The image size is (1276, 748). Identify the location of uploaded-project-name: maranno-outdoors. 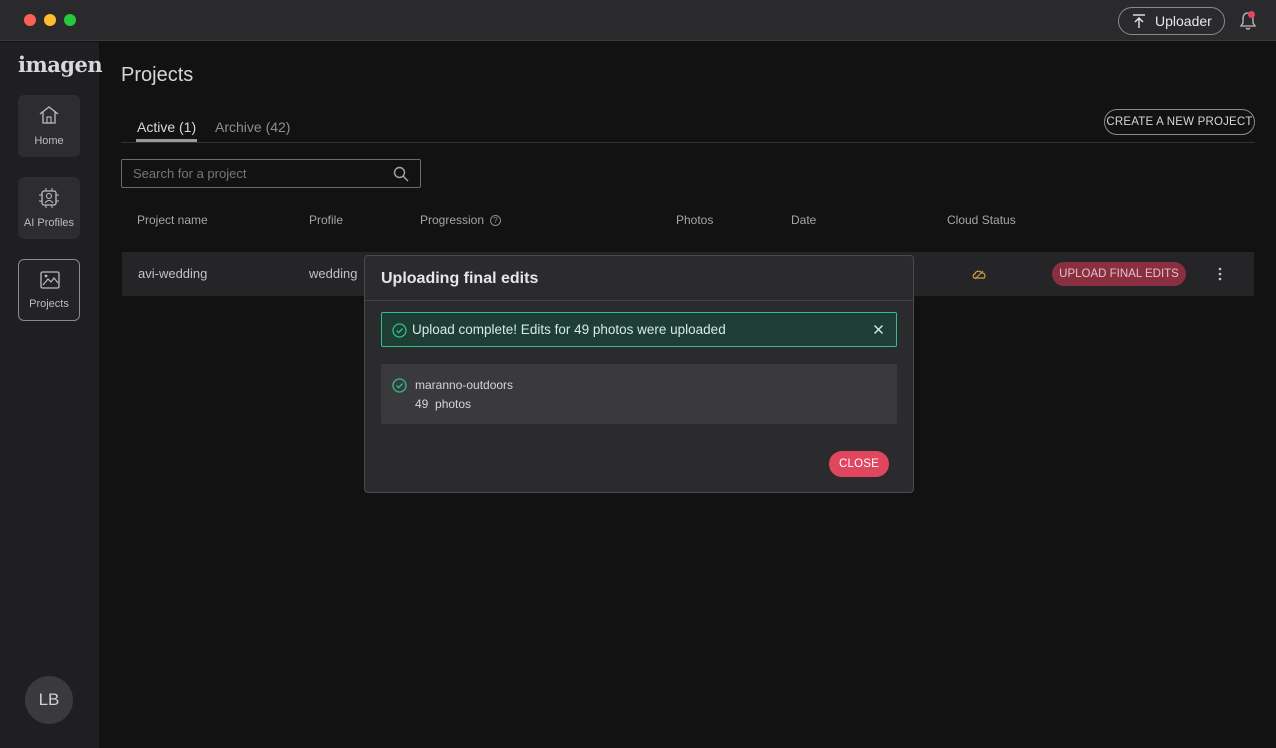
(464, 385).